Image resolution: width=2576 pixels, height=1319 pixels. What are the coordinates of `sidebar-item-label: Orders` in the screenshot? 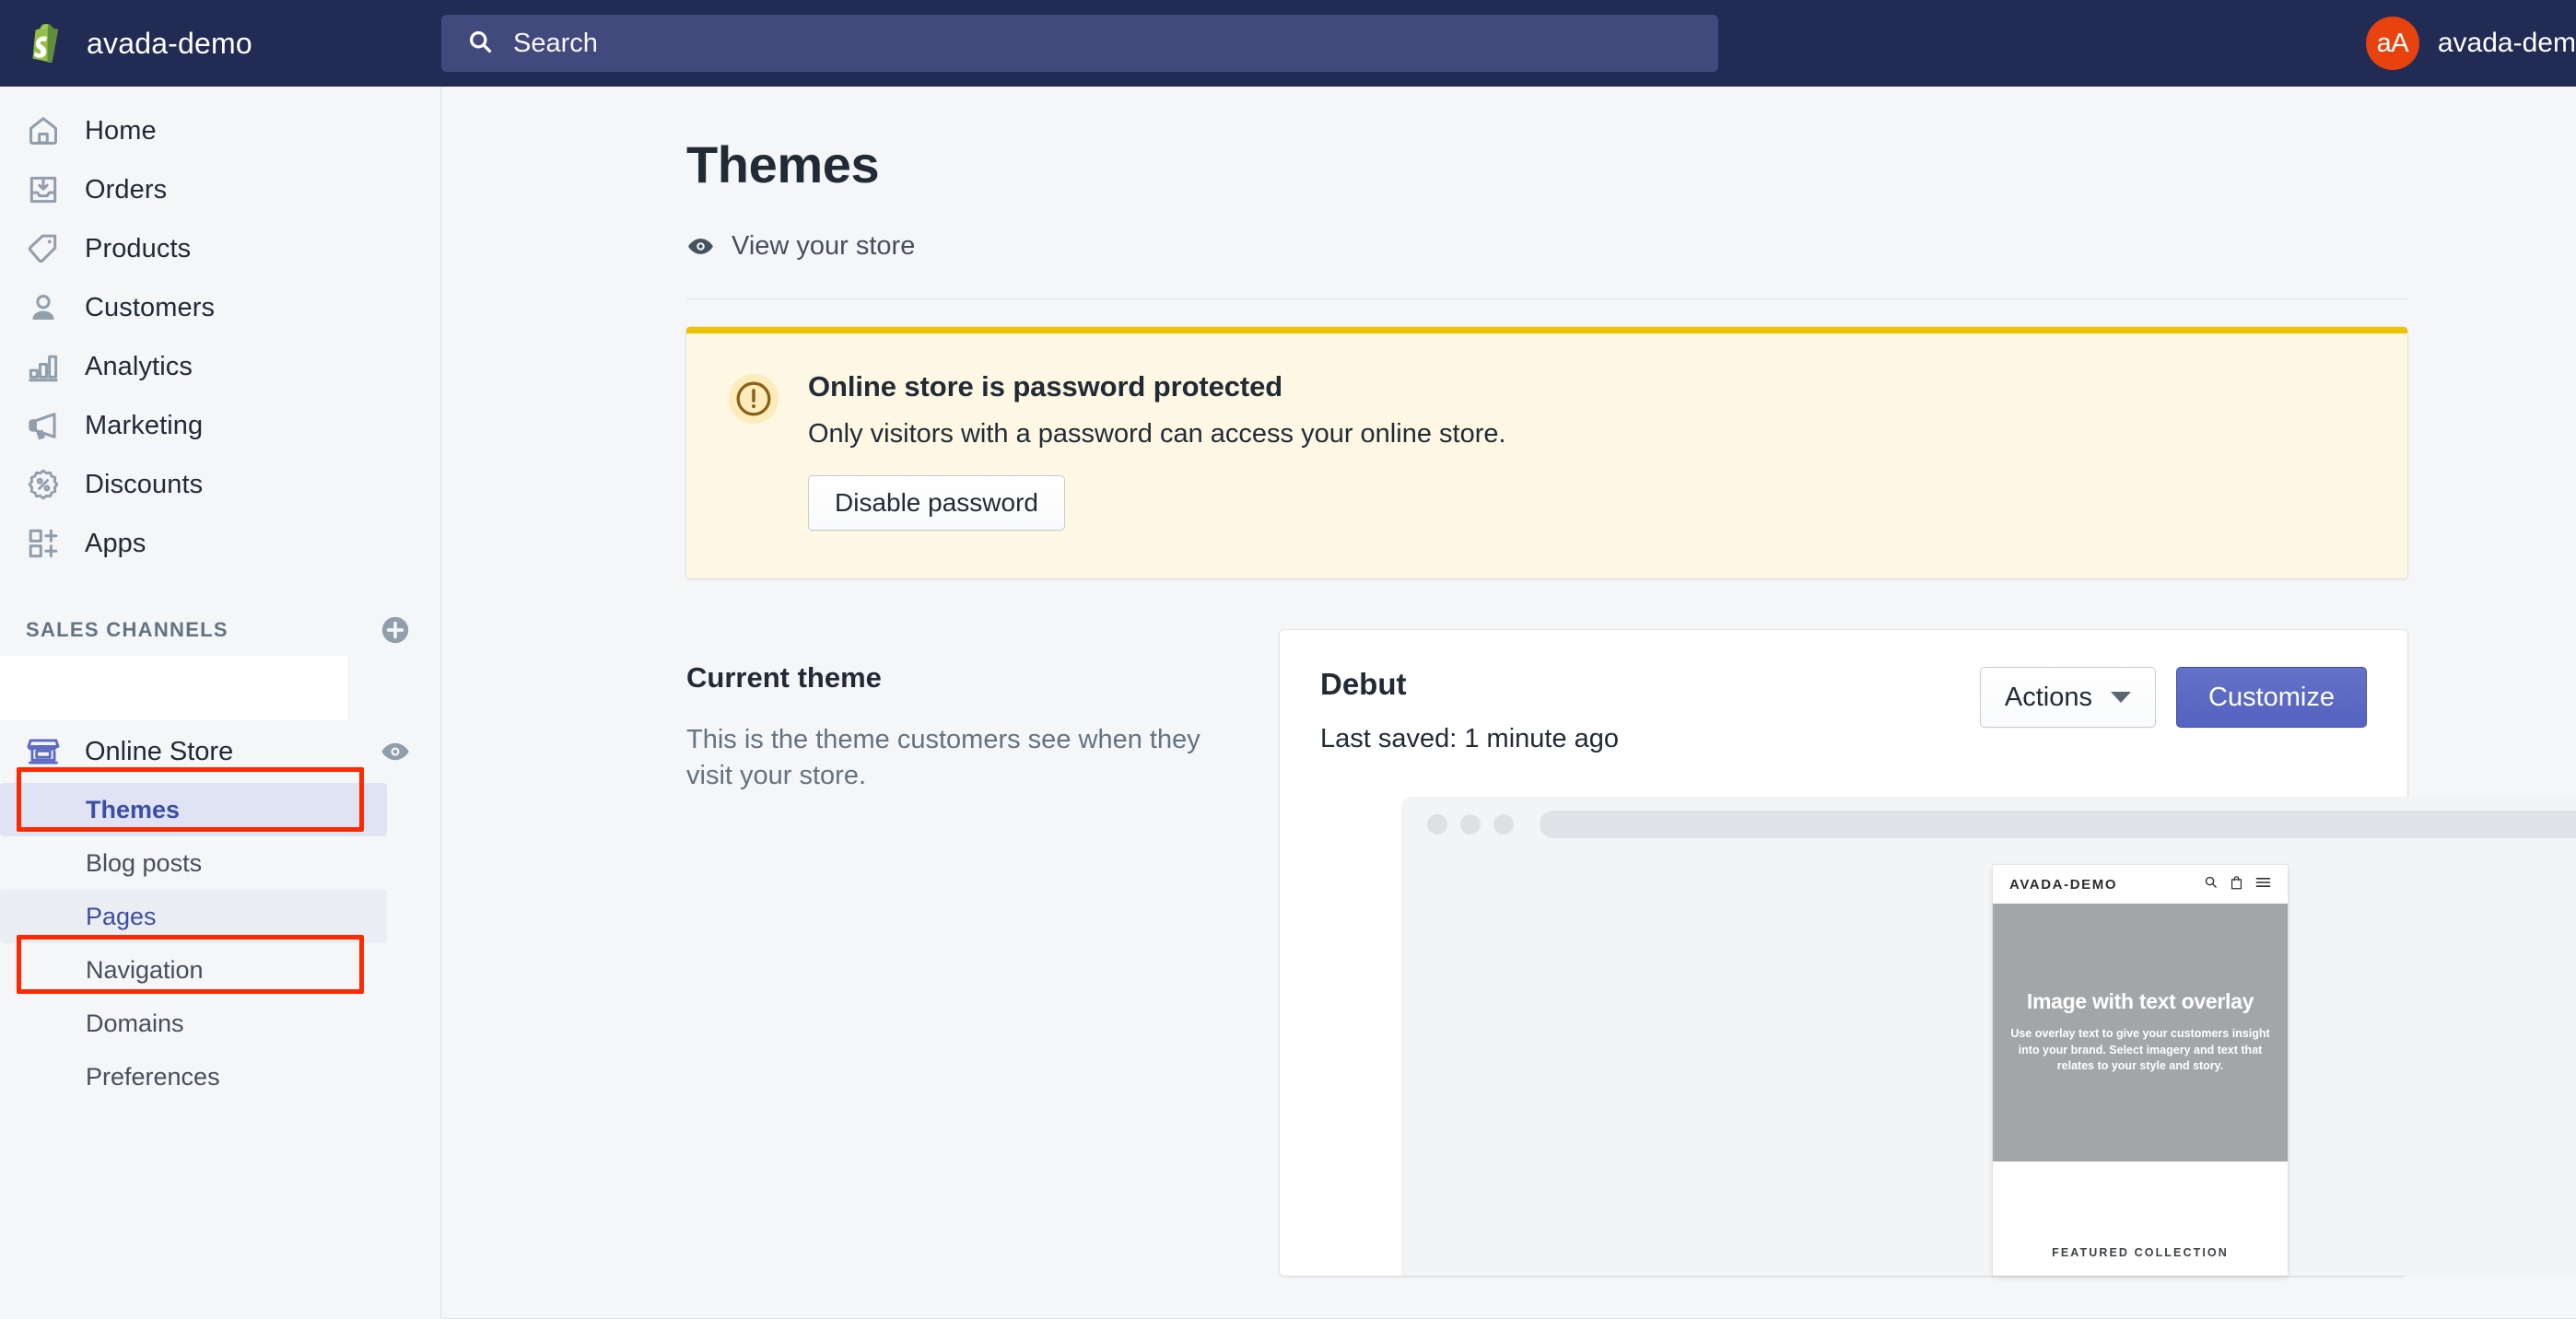 It's located at (126, 189).